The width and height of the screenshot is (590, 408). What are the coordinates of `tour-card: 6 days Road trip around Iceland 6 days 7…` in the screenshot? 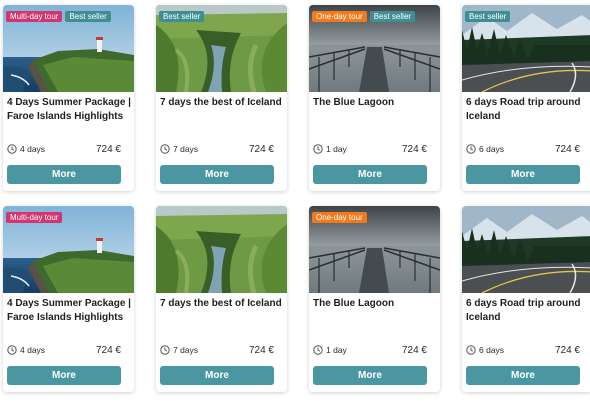 It's located at (526, 299).